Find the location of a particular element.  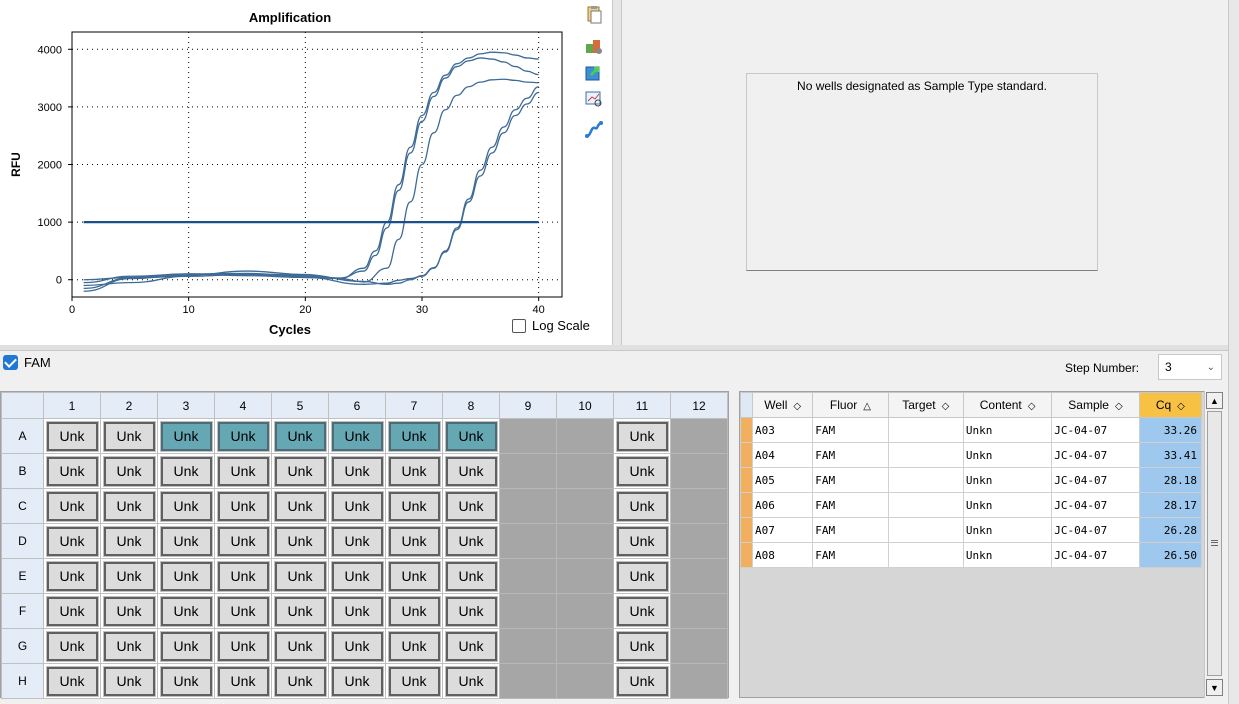

results-cell-cq: 28.18 is located at coordinates (1170, 480).